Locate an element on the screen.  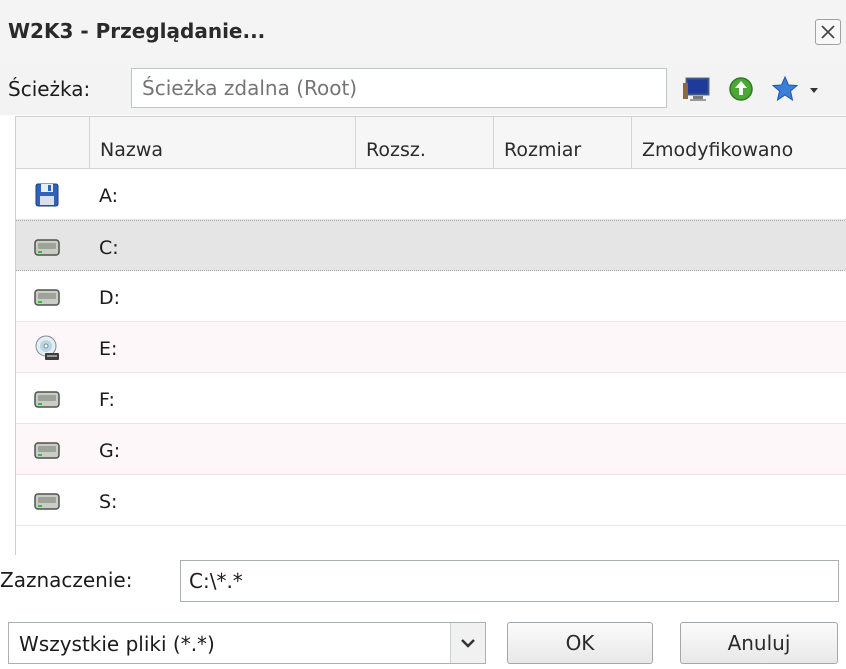
file-type-select: Wszystkie pliki (*.*) is located at coordinates (247, 643).